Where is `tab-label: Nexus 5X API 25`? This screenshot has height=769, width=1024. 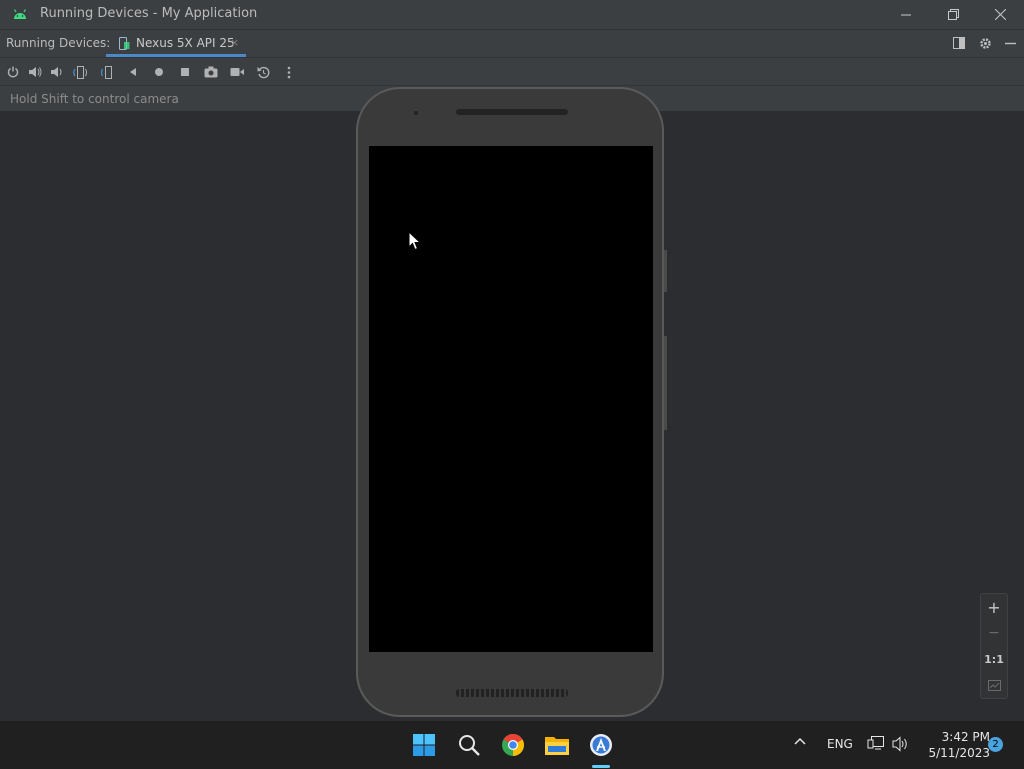 tab-label: Nexus 5X API 25 is located at coordinates (185, 43).